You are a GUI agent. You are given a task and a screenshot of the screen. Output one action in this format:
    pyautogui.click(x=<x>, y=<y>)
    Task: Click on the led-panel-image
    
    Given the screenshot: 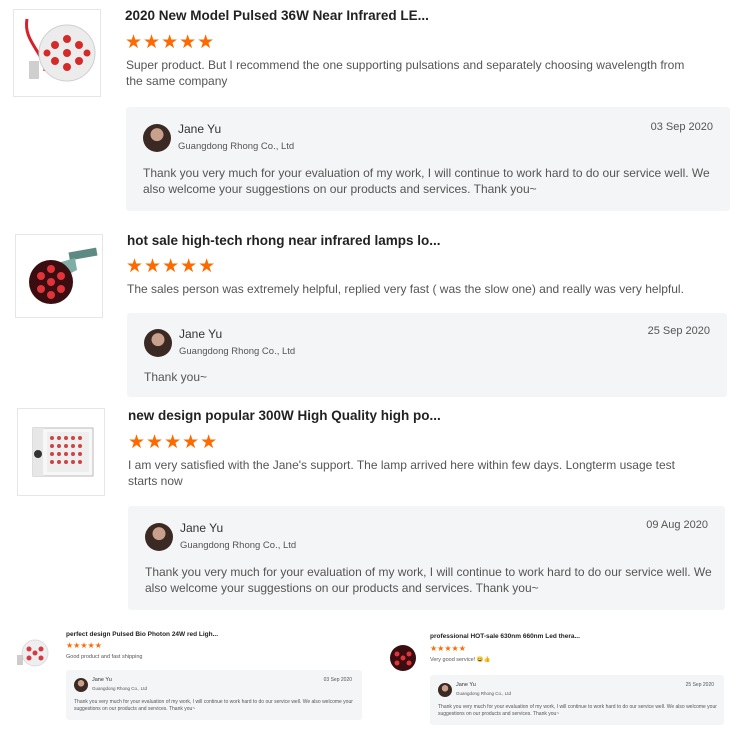 What is the action you would take?
    pyautogui.click(x=63, y=452)
    